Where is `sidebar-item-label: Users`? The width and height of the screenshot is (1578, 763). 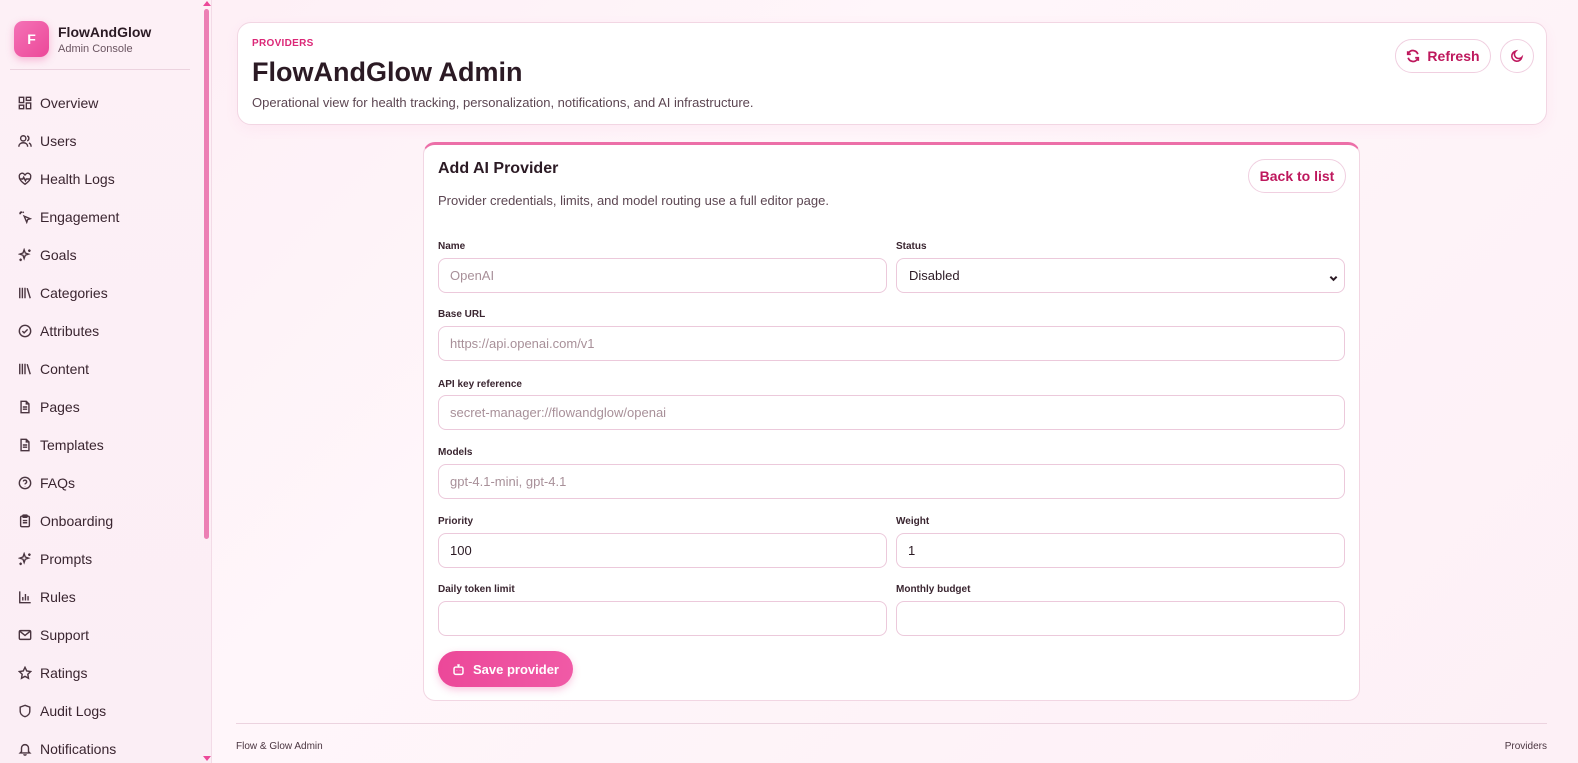 sidebar-item-label: Users is located at coordinates (58, 141).